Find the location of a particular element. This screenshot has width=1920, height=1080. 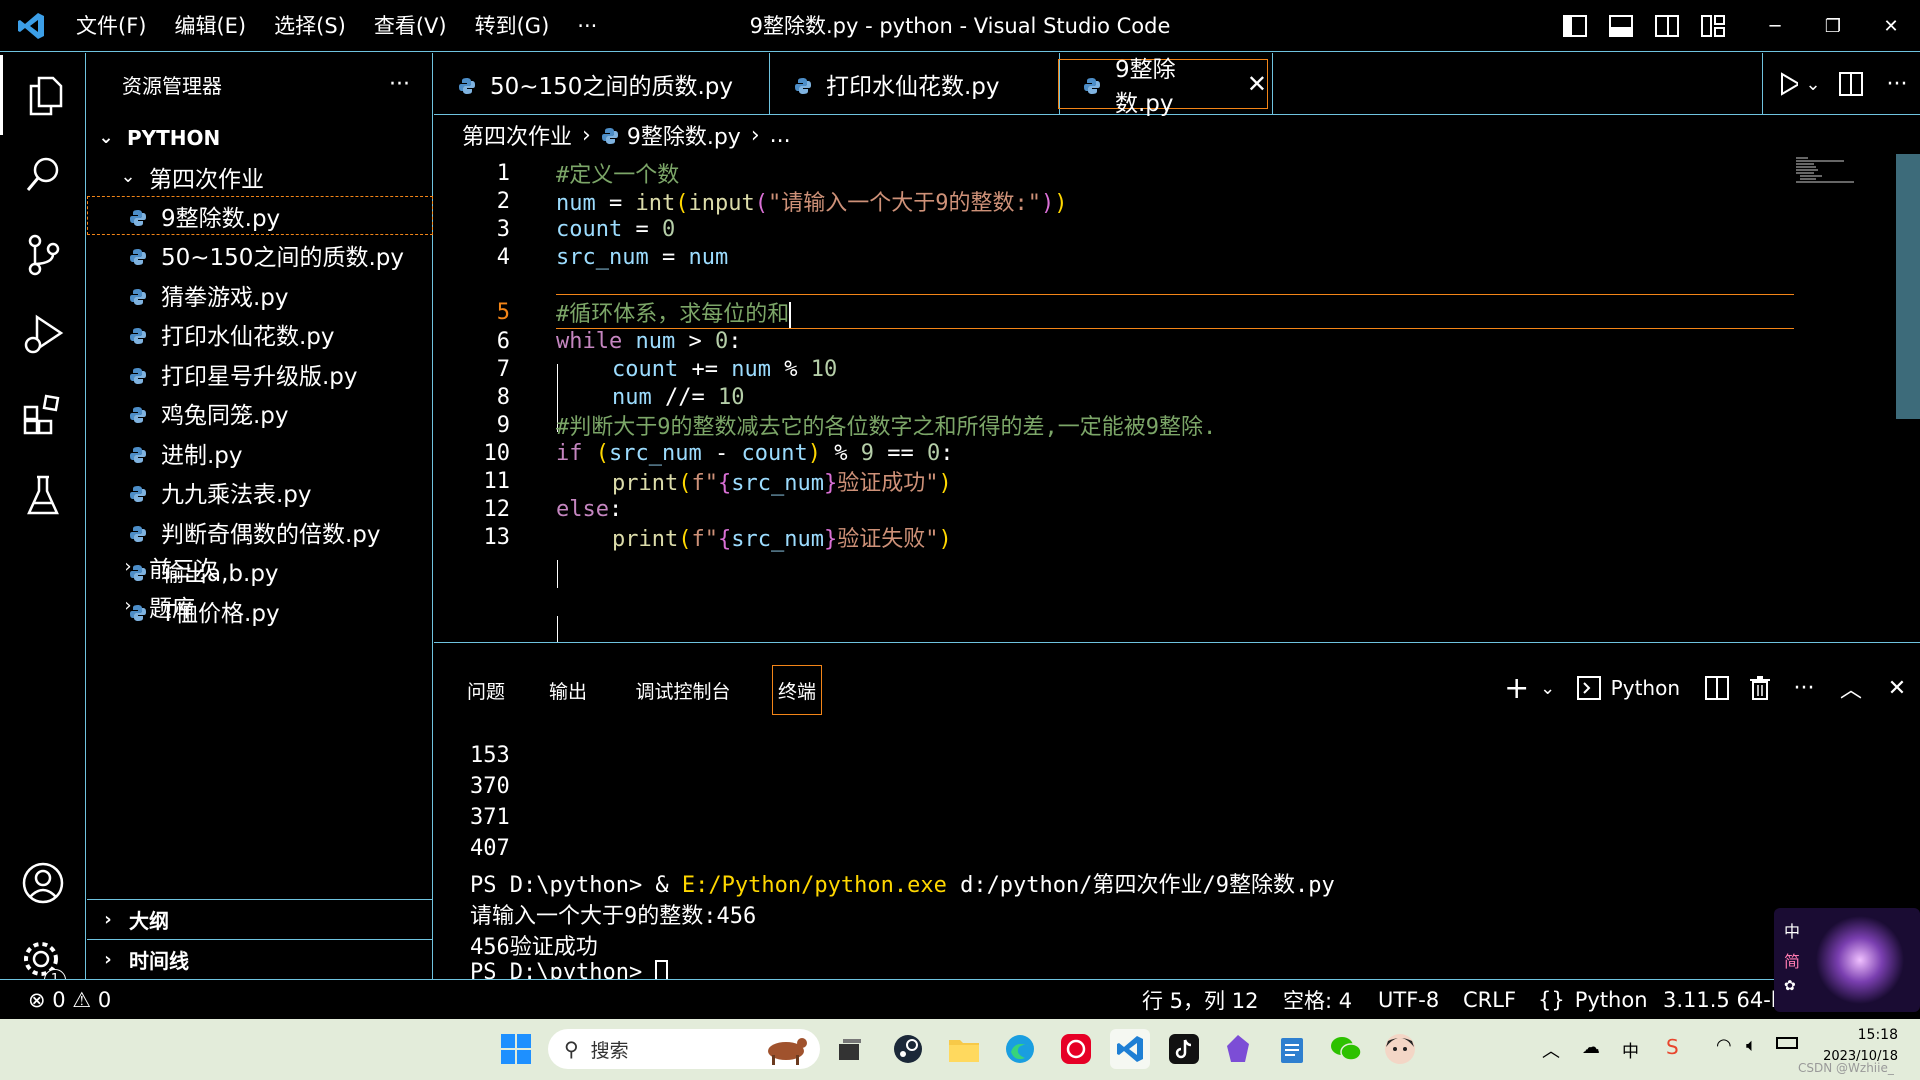

menu-file: 文件(F) is located at coordinates (111, 26).